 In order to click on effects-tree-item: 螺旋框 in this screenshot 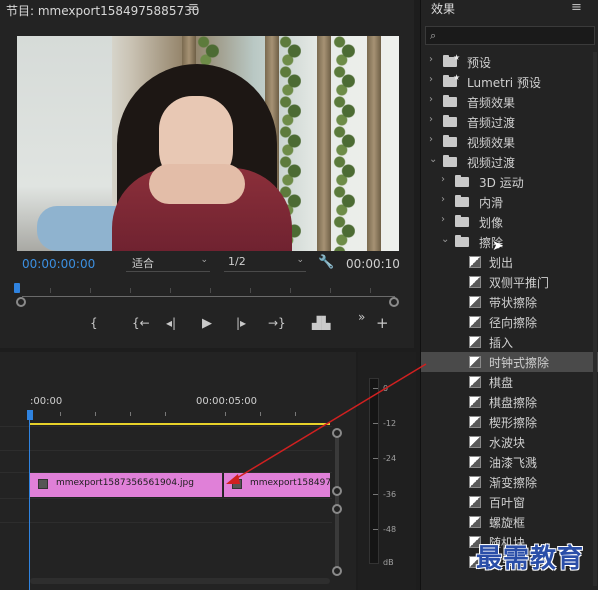, I will do `click(509, 522)`.